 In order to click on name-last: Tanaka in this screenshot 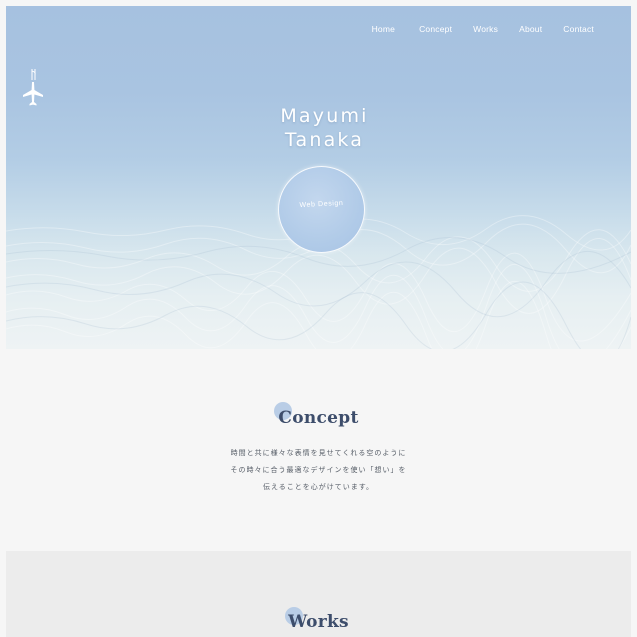, I will do `click(324, 140)`.